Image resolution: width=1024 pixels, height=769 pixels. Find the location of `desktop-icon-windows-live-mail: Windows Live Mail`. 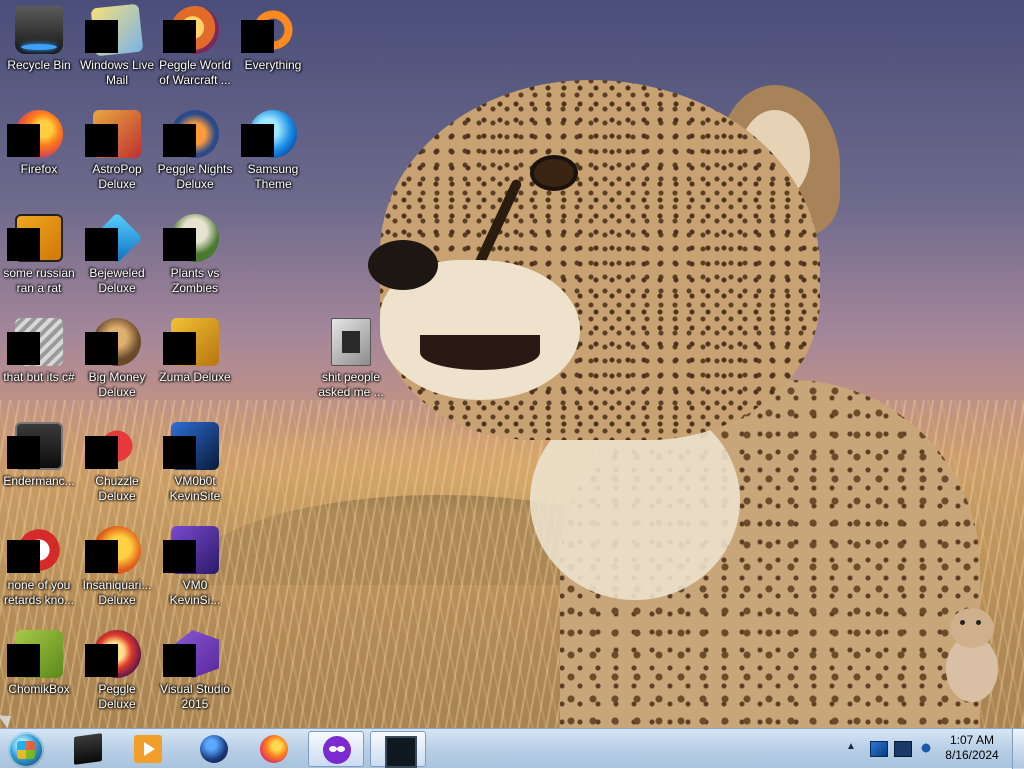

desktop-icon-windows-live-mail: Windows Live Mail is located at coordinates (117, 48).